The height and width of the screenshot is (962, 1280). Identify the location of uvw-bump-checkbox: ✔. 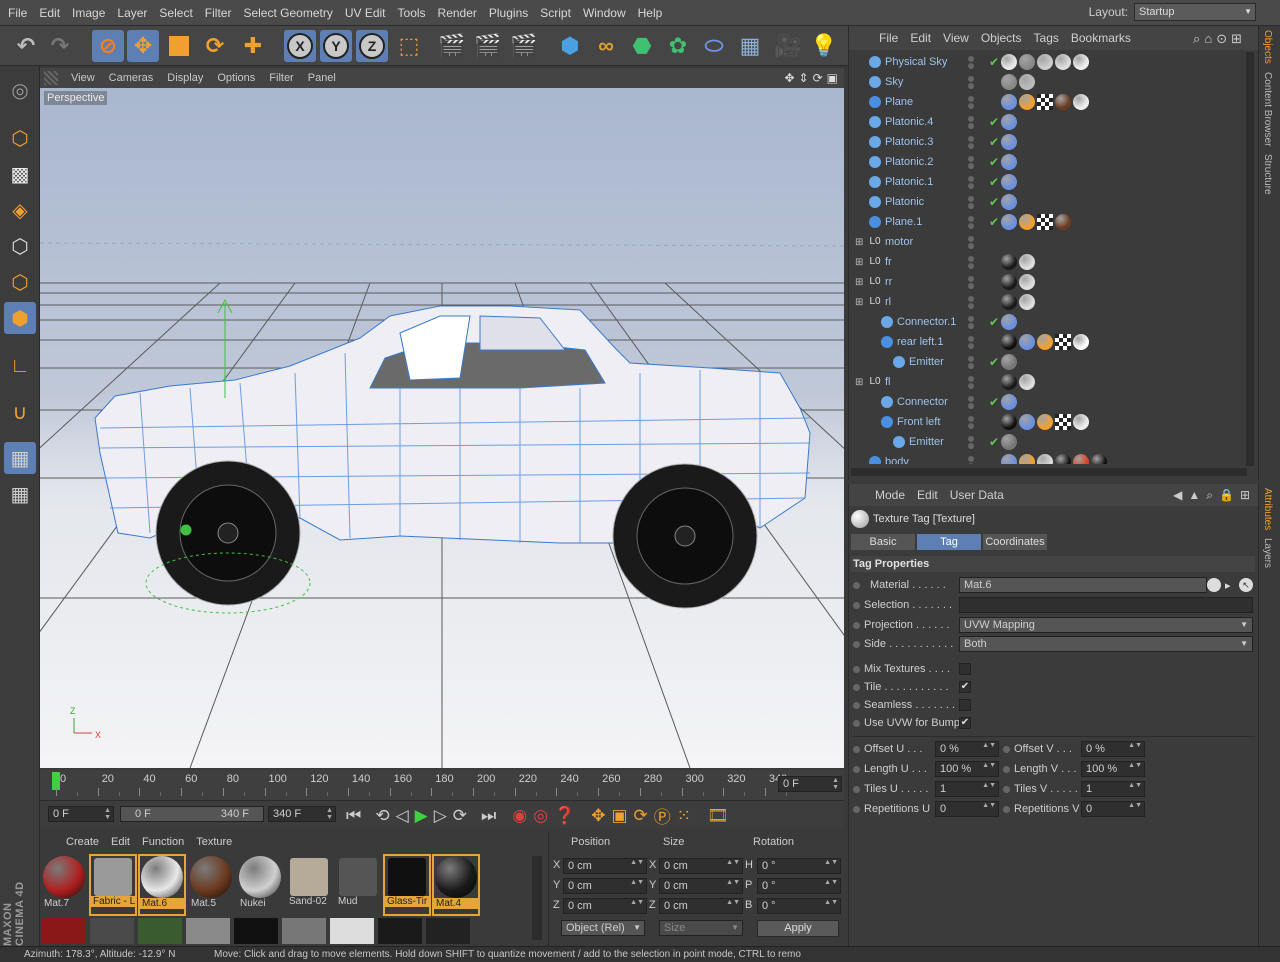
(965, 723).